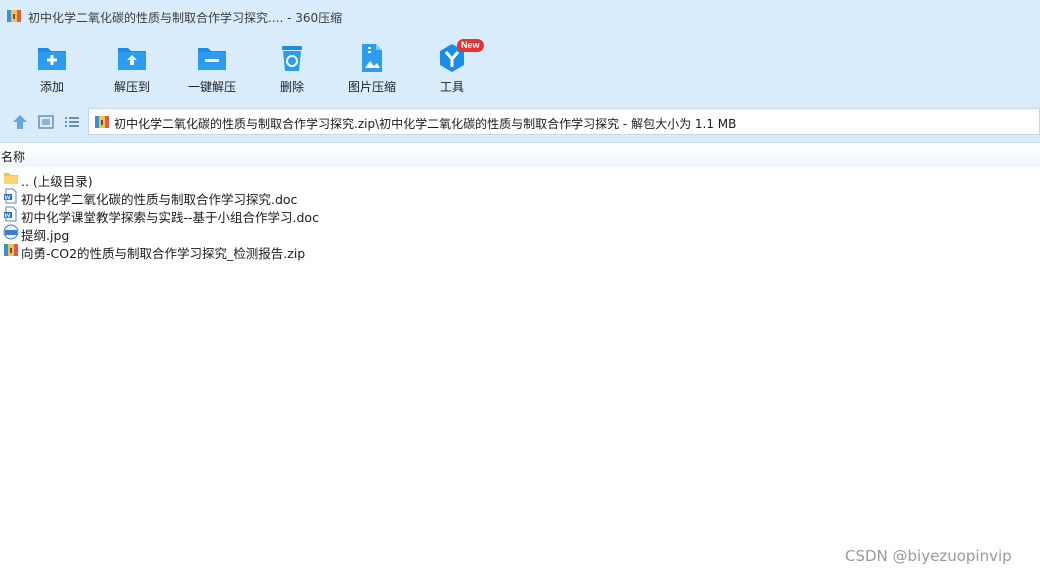 This screenshot has width=1040, height=575. What do you see at coordinates (11, 232) in the screenshot?
I see `jpg-file-icon` at bounding box center [11, 232].